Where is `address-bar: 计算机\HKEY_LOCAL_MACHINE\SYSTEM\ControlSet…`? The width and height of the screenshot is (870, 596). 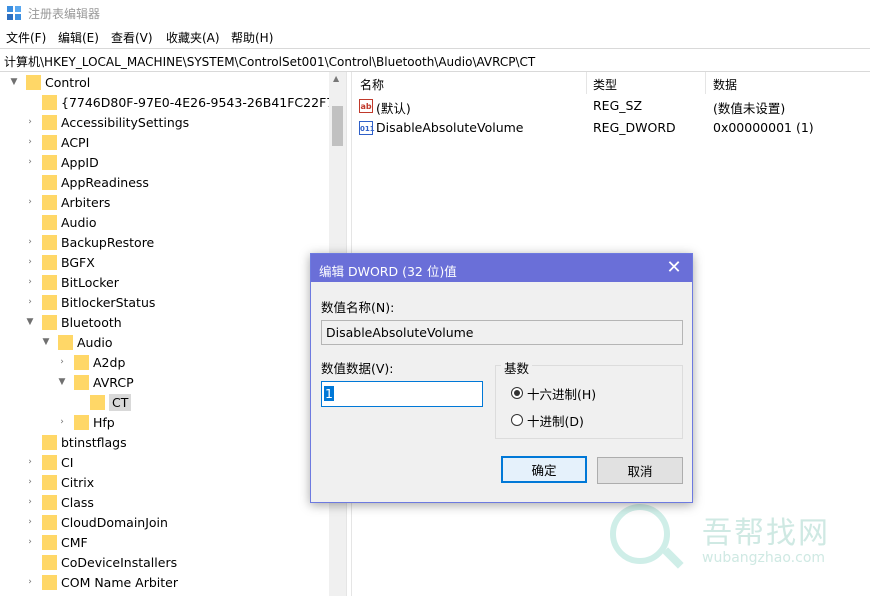
address-bar: 计算机\HKEY_LOCAL_MACHINE\SYSTEM\ControlSet… is located at coordinates (435, 60).